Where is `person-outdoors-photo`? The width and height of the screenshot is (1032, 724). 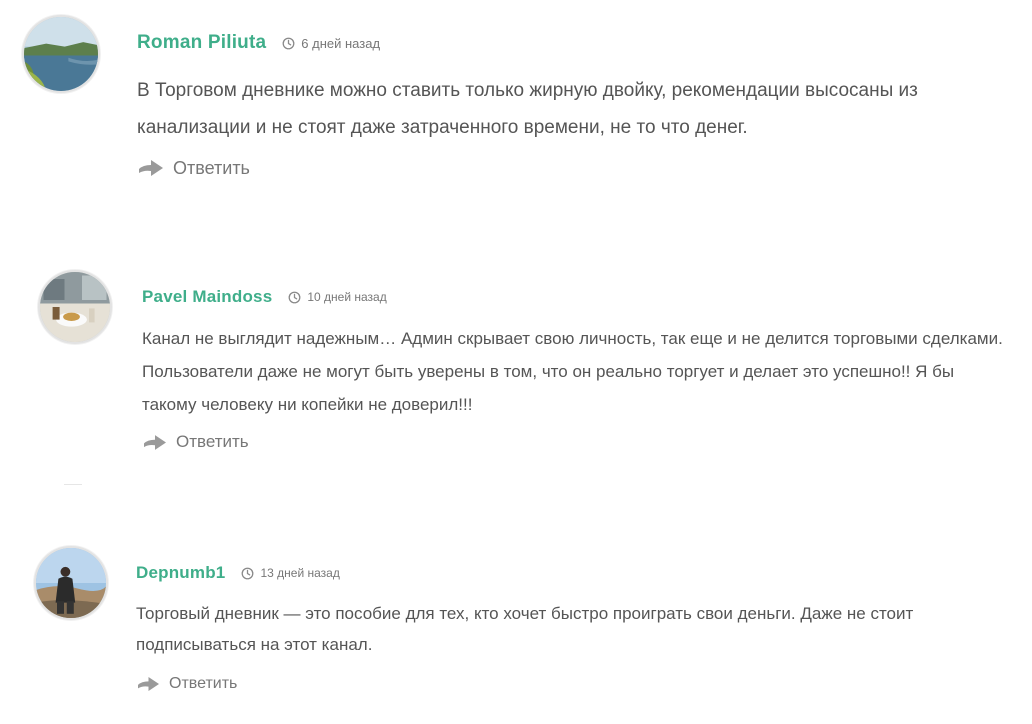 person-outdoors-photo is located at coordinates (71, 583).